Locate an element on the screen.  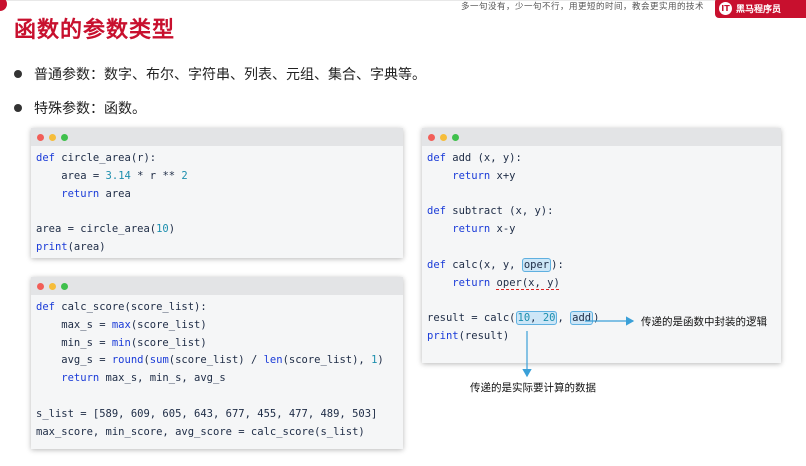
bullet-normal-params: 普通参数：数字、布尔、字符串、列表、元组、集合、字典等。 is located at coordinates (220, 74).